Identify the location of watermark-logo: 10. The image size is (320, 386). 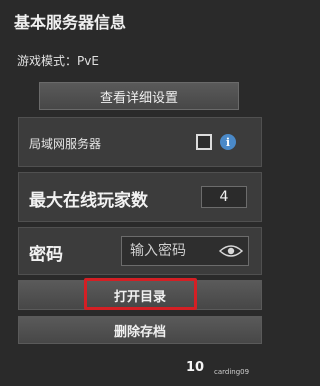
(195, 367).